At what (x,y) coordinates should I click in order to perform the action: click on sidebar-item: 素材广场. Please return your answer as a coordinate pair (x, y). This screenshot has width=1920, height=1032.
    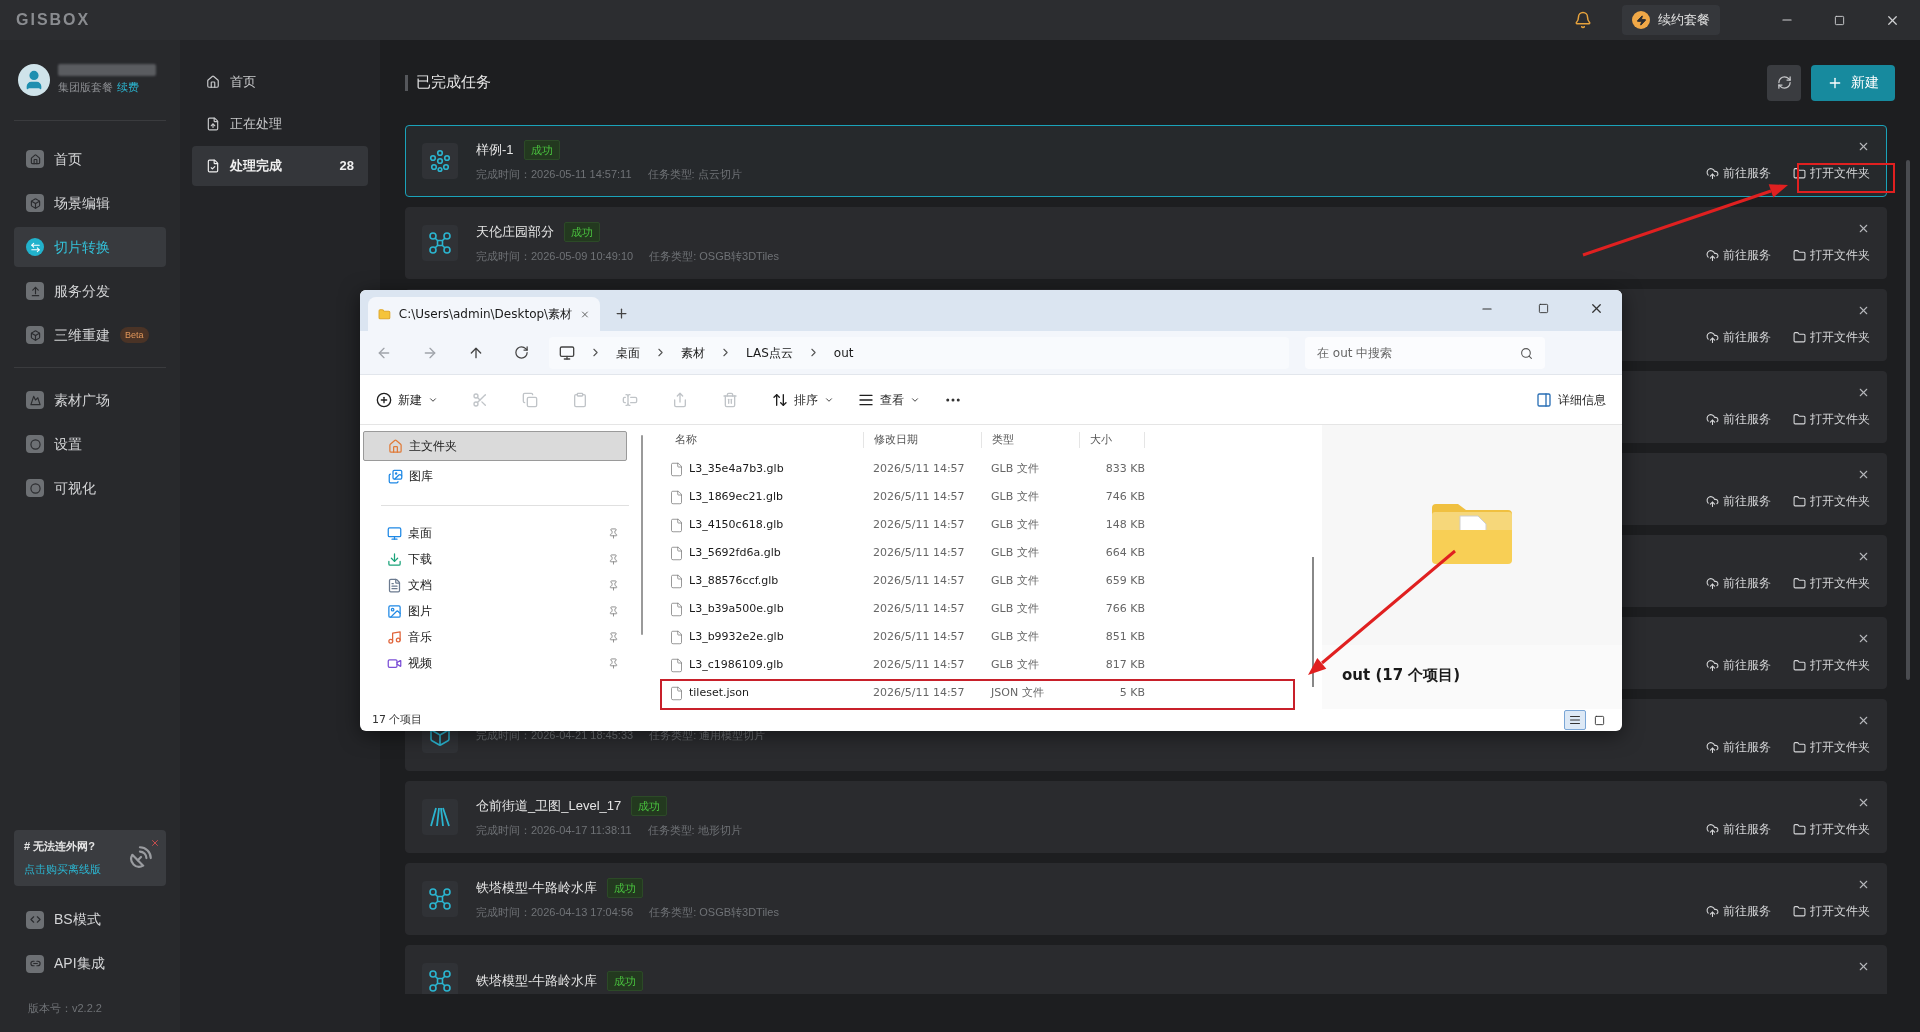
    Looking at the image, I should click on (90, 400).